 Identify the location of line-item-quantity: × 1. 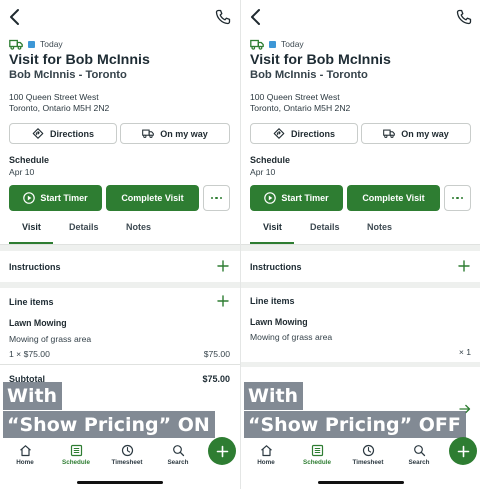
(464, 352).